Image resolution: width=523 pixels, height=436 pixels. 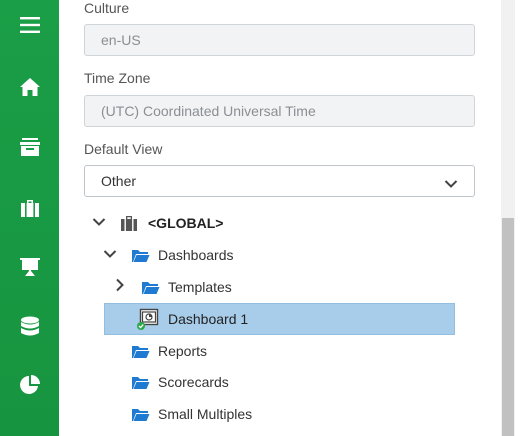 I want to click on database-button, so click(x=29, y=327).